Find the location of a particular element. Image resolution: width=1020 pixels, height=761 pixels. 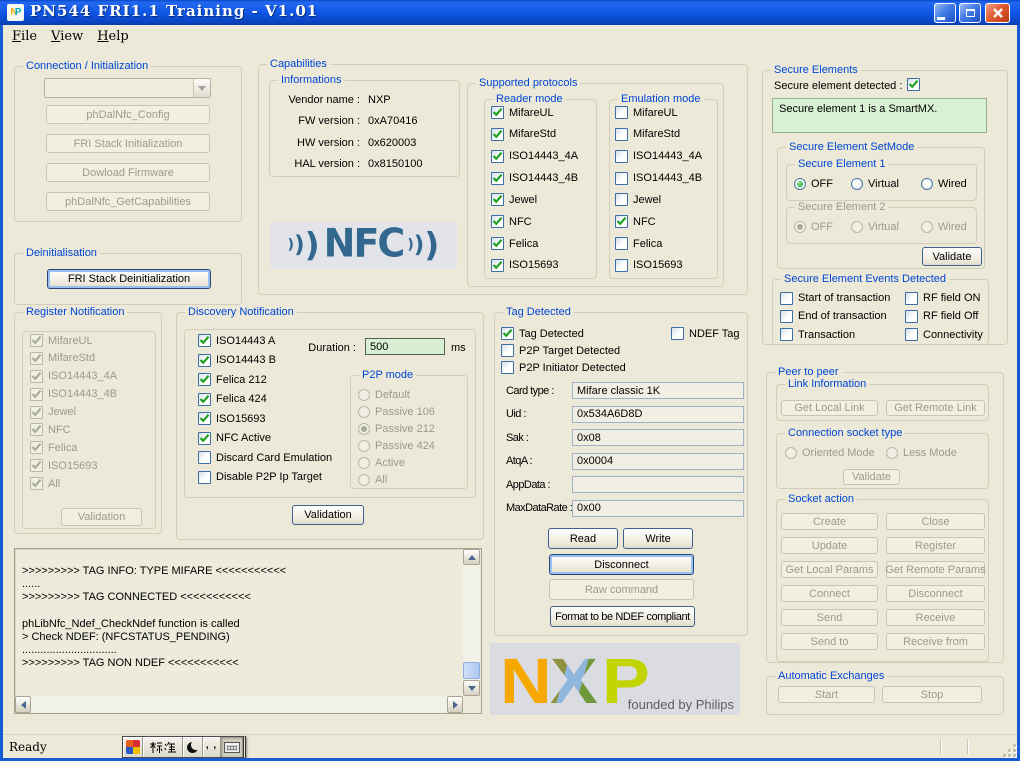

log-vertical-scrollbar is located at coordinates (471, 622).